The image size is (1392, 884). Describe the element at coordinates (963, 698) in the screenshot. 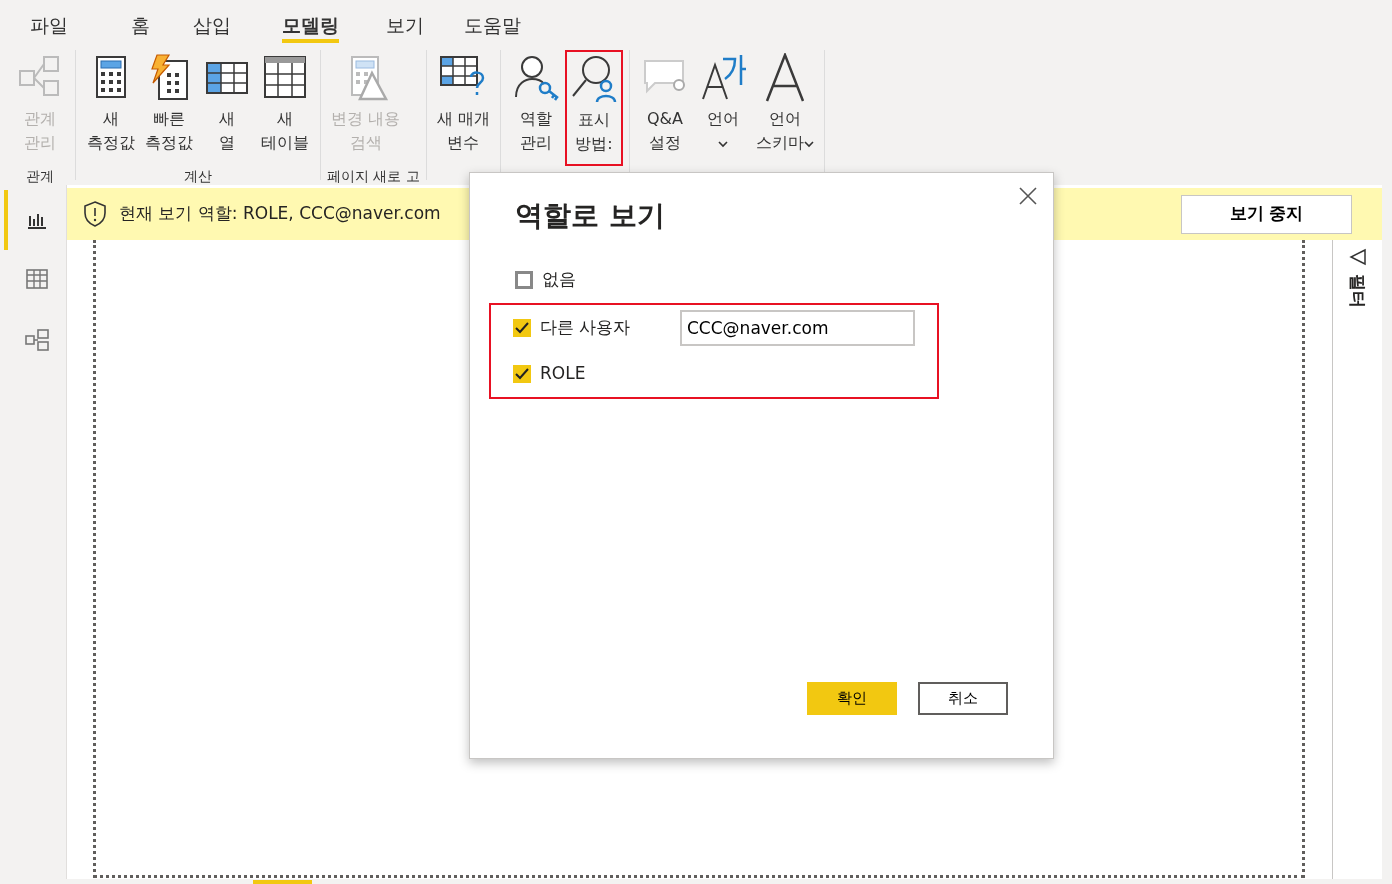

I see `cancel-button: 취소` at that location.